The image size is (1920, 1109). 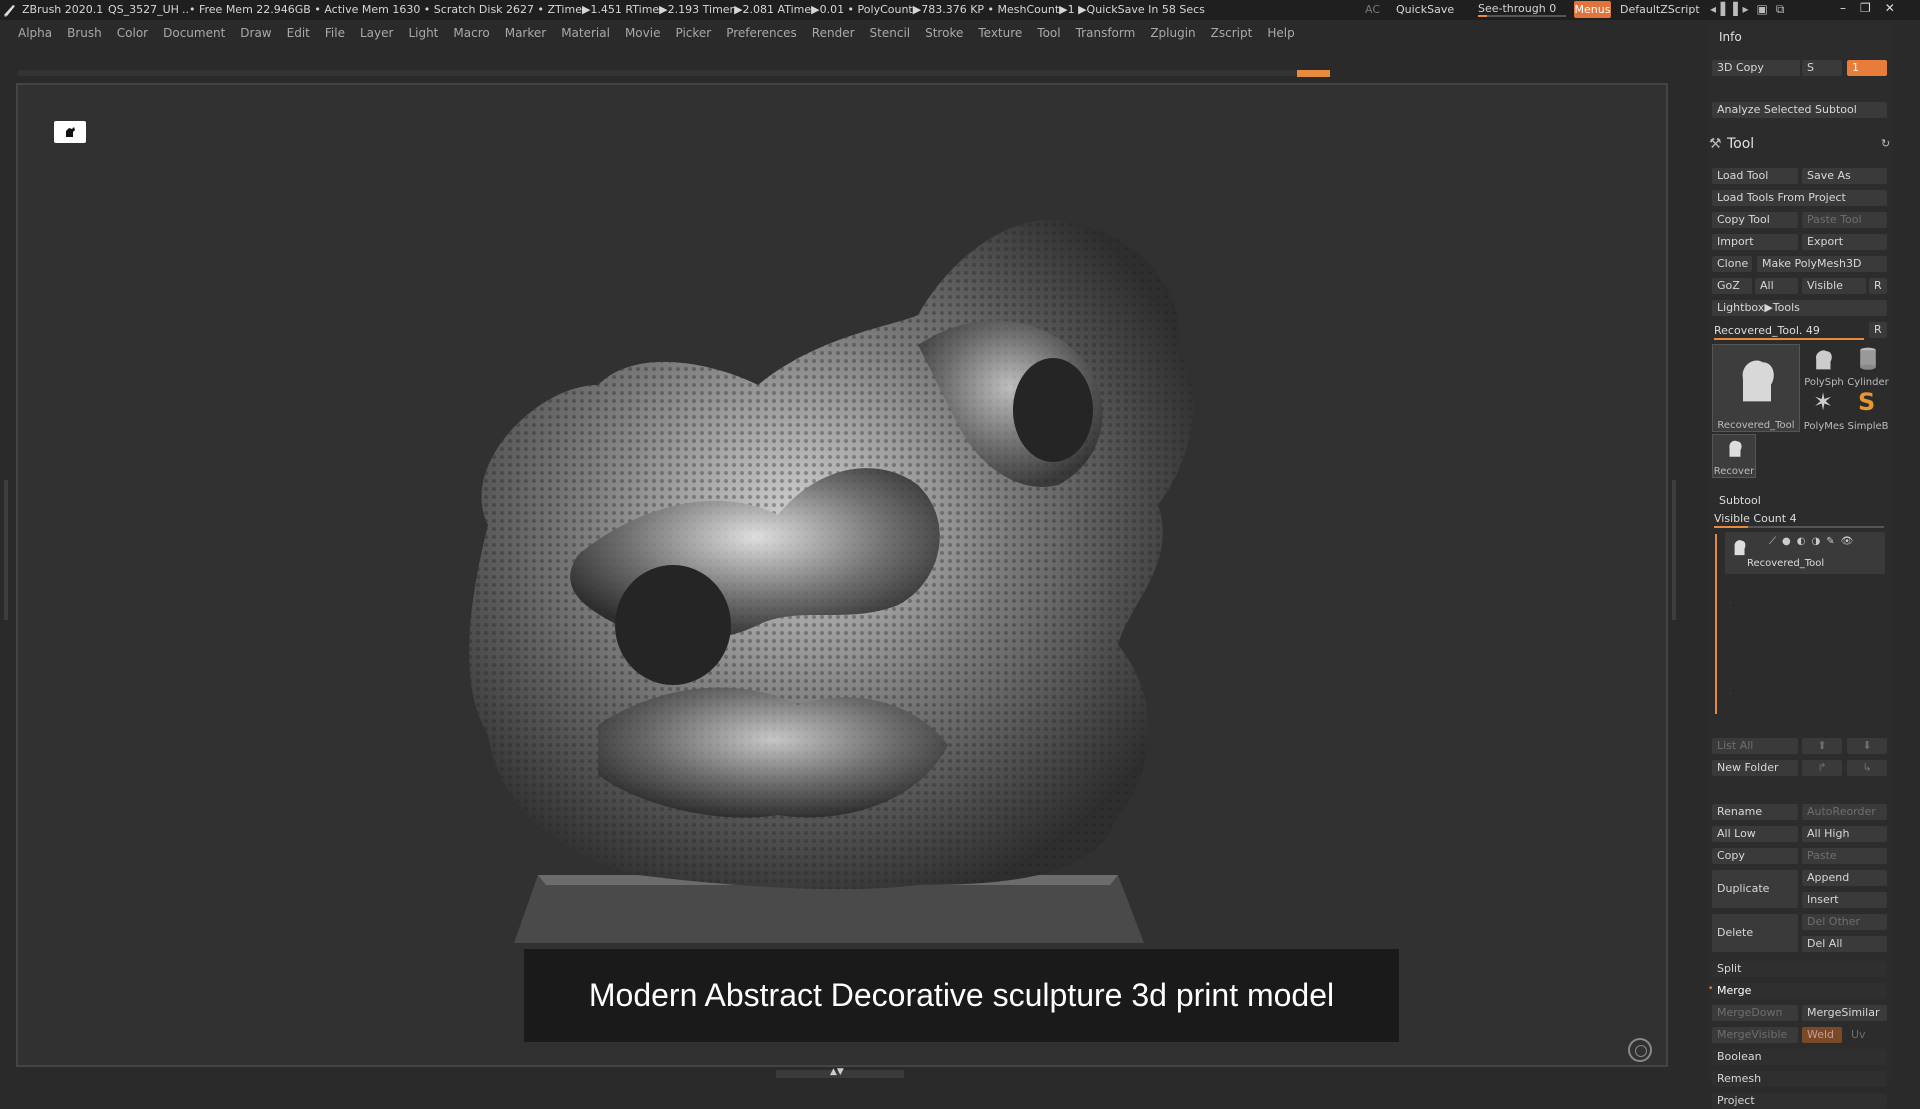 I want to click on del-other-button: Del Other, so click(x=1844, y=922).